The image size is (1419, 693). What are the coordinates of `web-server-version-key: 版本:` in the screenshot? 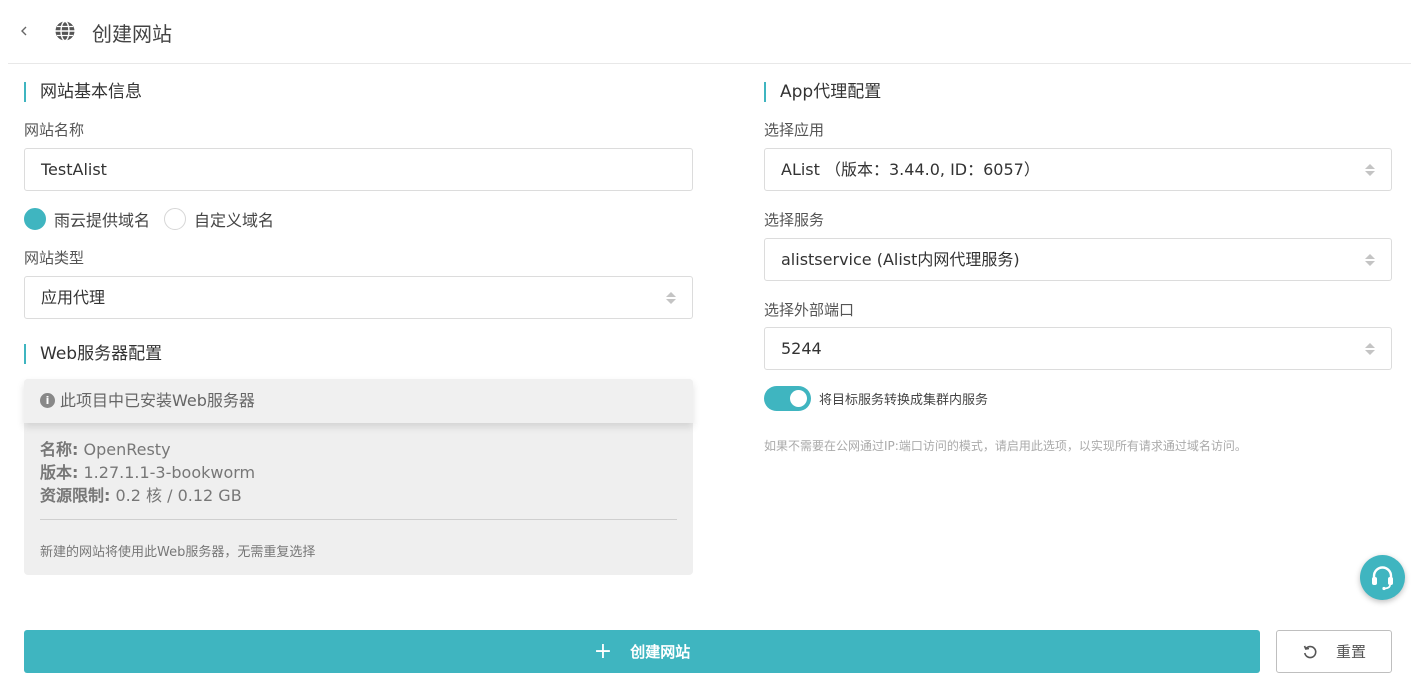 It's located at (59, 472).